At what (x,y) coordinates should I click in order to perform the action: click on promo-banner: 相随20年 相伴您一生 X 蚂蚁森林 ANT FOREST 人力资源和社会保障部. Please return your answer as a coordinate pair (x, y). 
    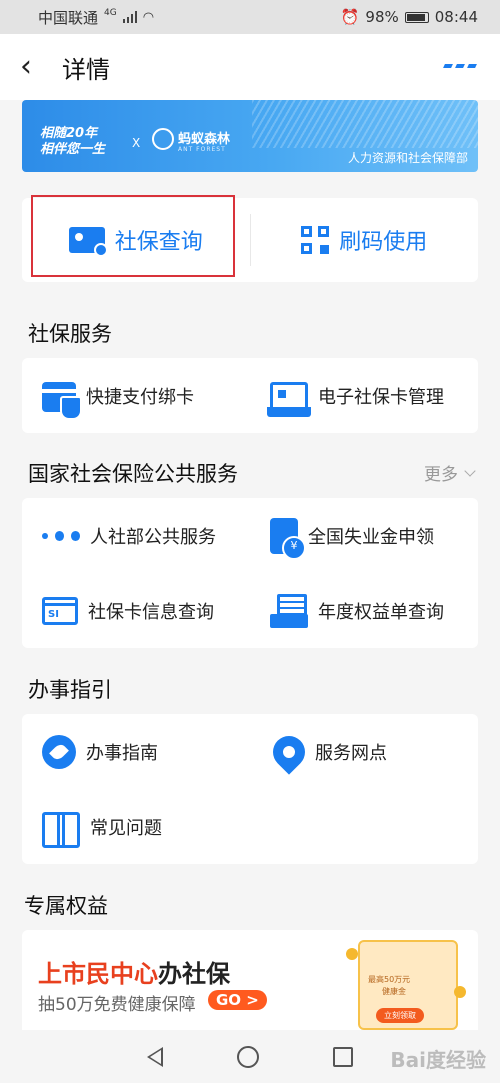
    Looking at the image, I should click on (250, 136).